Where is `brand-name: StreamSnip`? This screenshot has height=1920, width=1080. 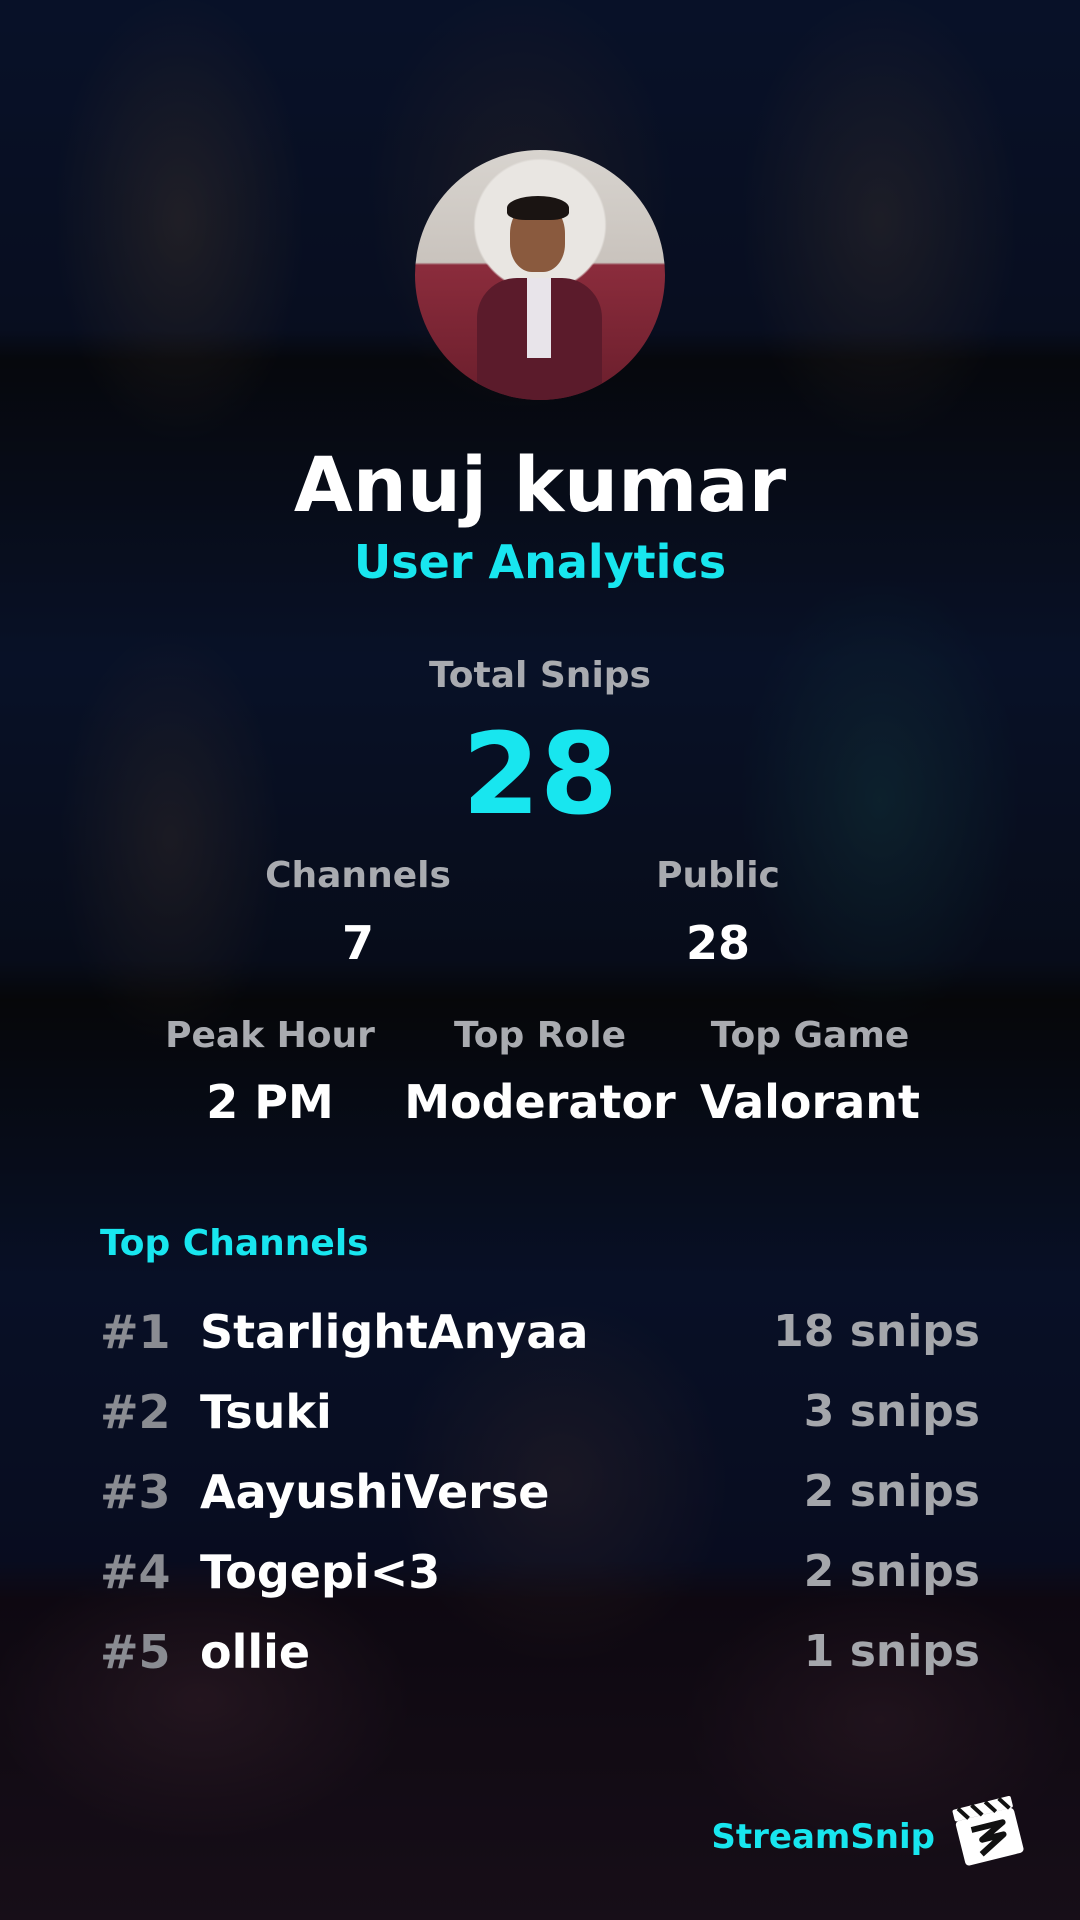
brand-name: StreamSnip is located at coordinates (823, 1837).